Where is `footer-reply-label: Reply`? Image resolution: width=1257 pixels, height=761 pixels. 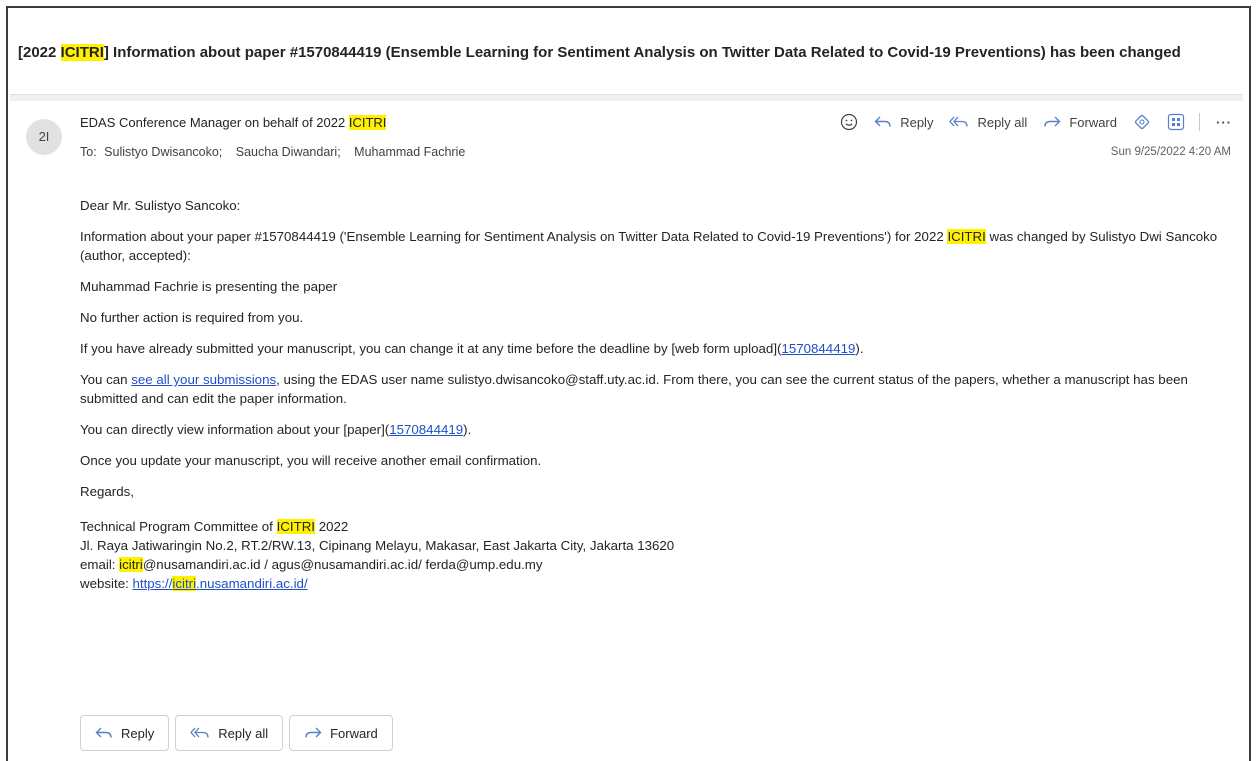
footer-reply-label: Reply is located at coordinates (138, 733).